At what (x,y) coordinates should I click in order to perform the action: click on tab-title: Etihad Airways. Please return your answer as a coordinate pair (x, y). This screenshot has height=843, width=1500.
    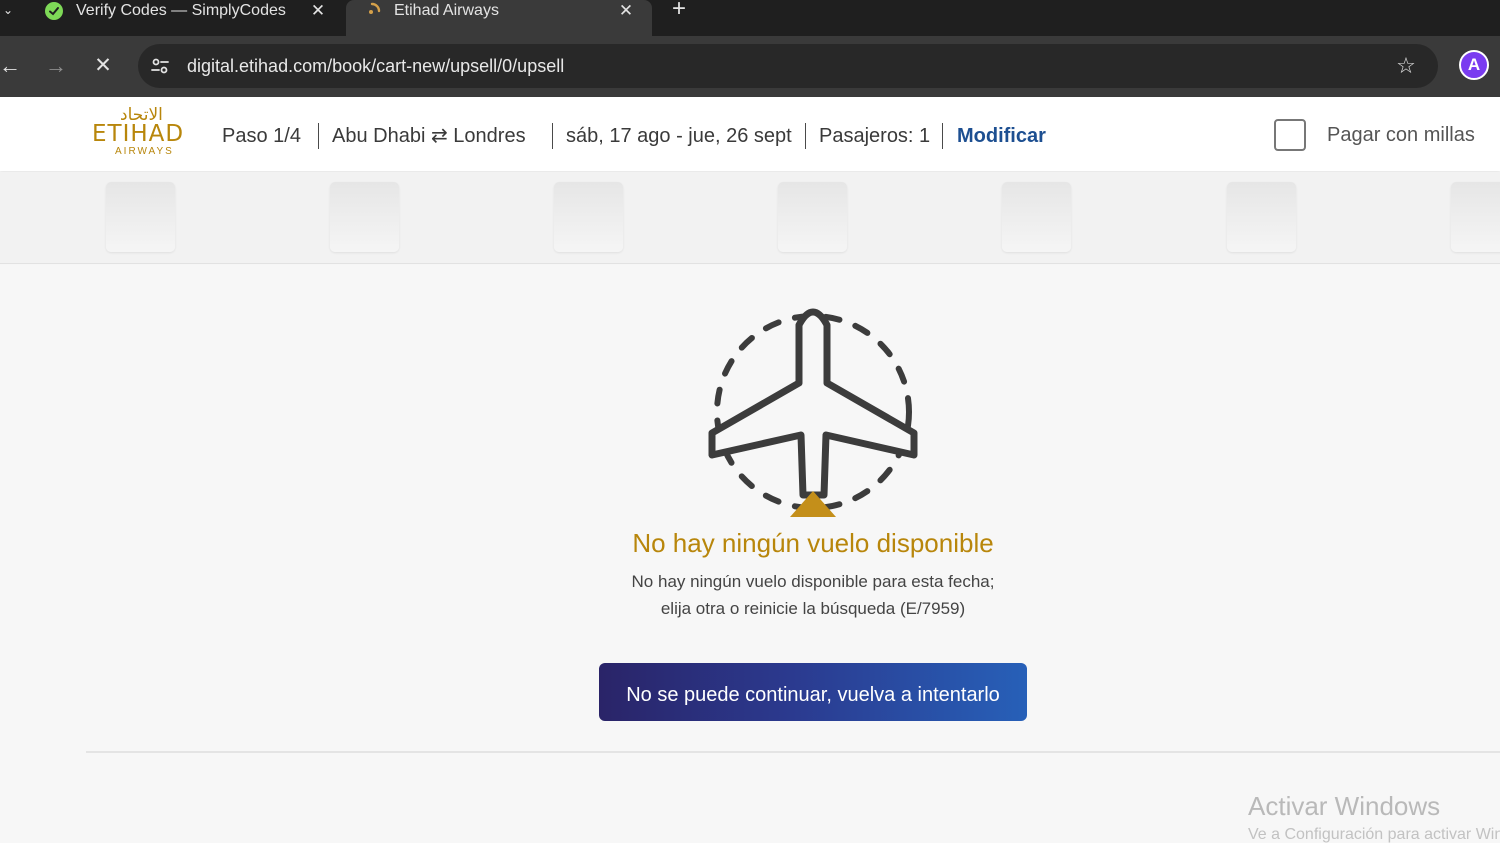
    Looking at the image, I should click on (446, 10).